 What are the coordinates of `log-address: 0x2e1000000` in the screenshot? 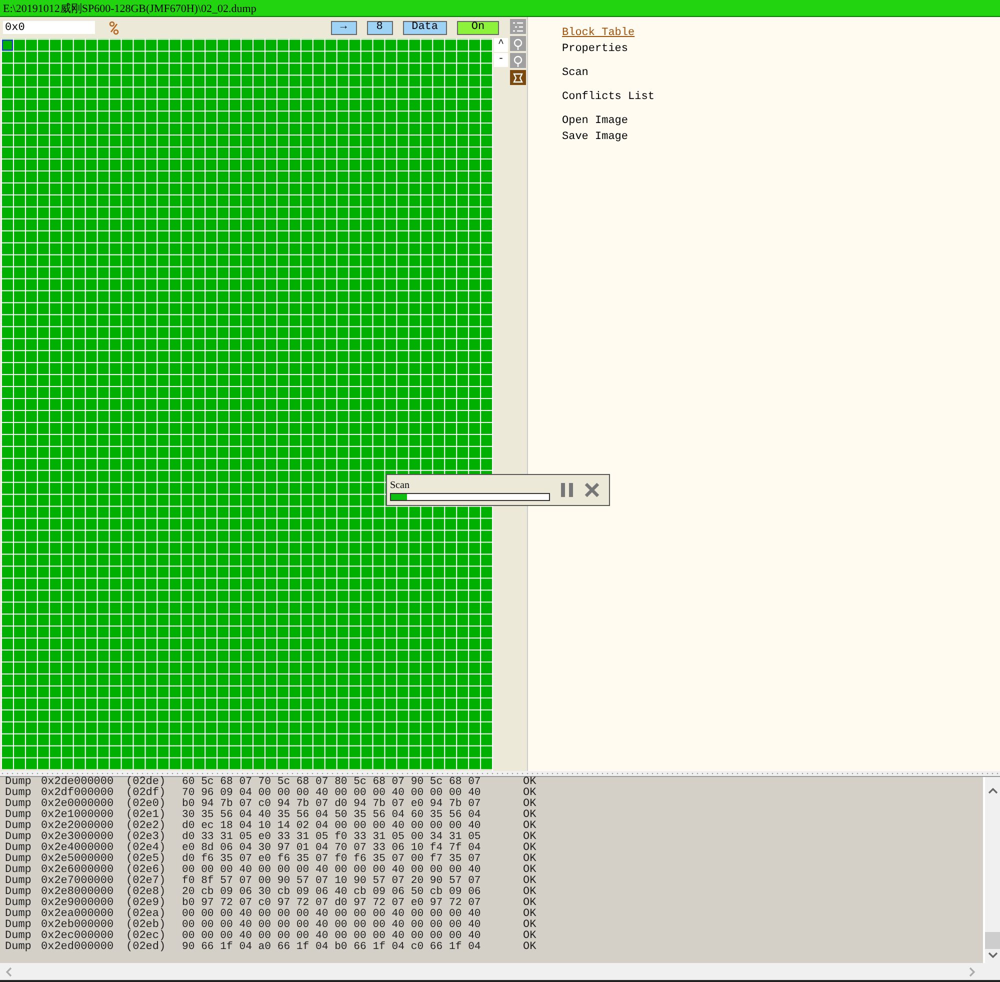 It's located at (78, 815).